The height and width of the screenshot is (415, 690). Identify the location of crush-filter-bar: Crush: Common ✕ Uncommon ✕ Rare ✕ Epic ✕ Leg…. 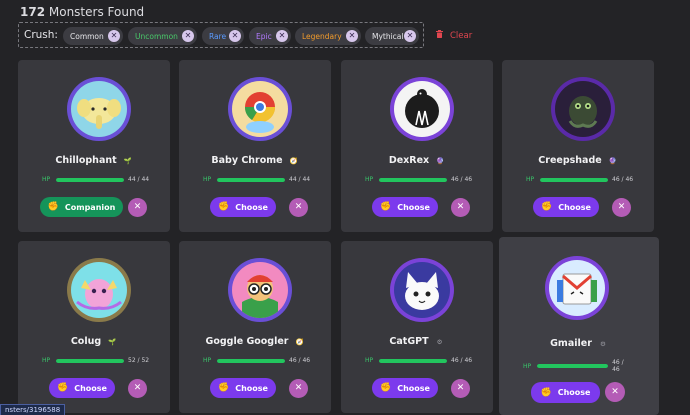
(221, 35).